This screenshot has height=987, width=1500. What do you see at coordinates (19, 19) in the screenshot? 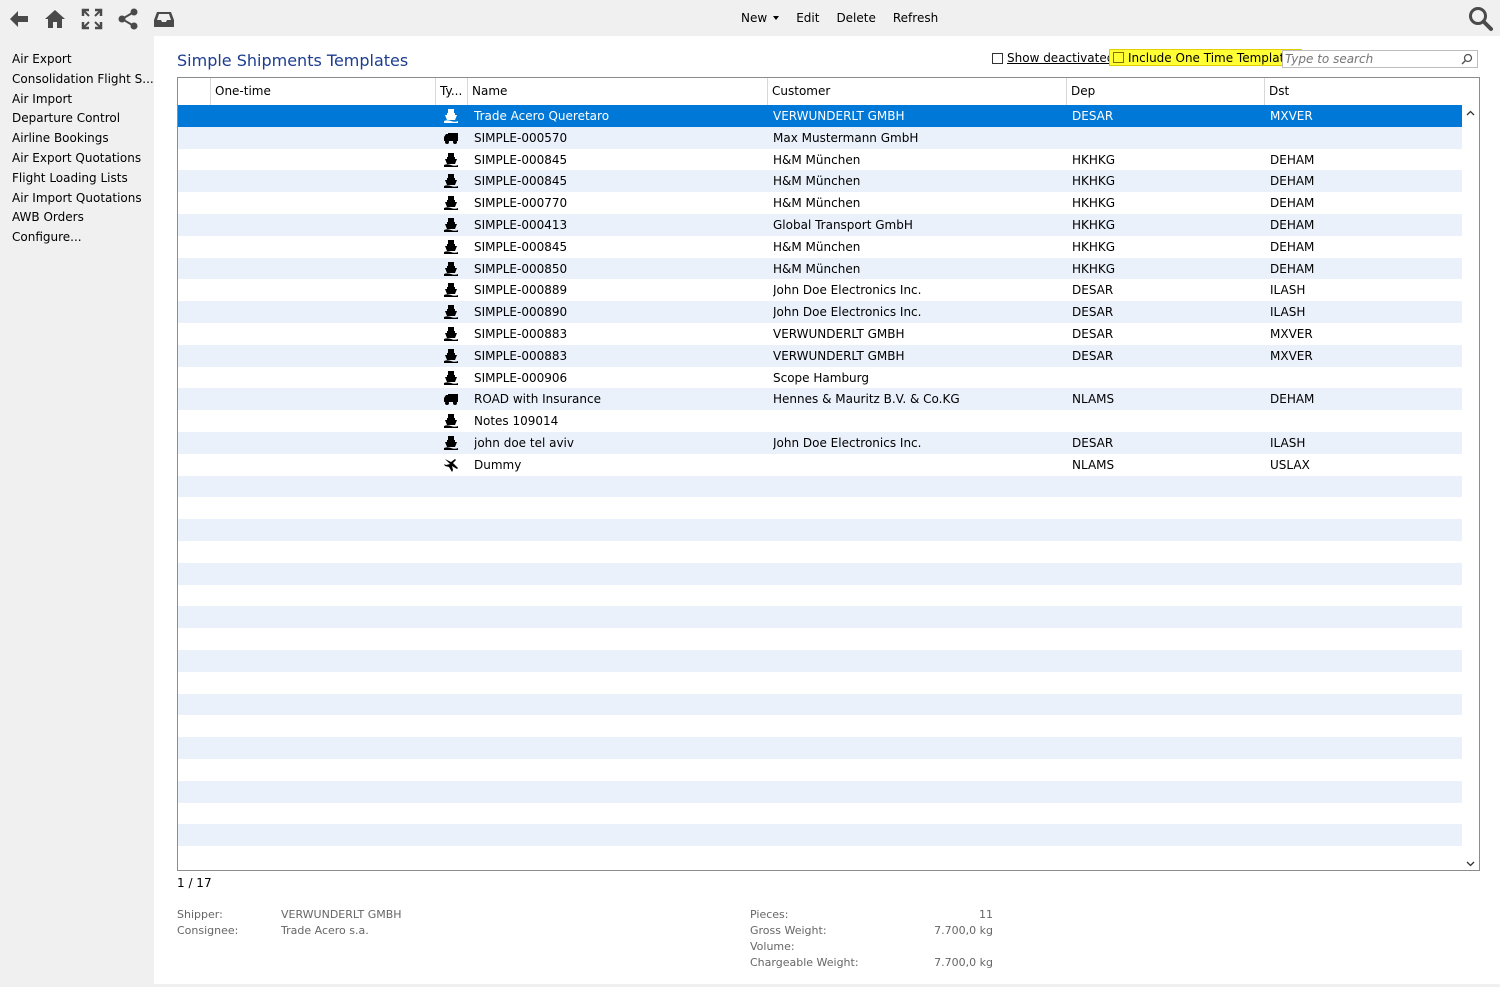
I see `back-arrow-icon` at bounding box center [19, 19].